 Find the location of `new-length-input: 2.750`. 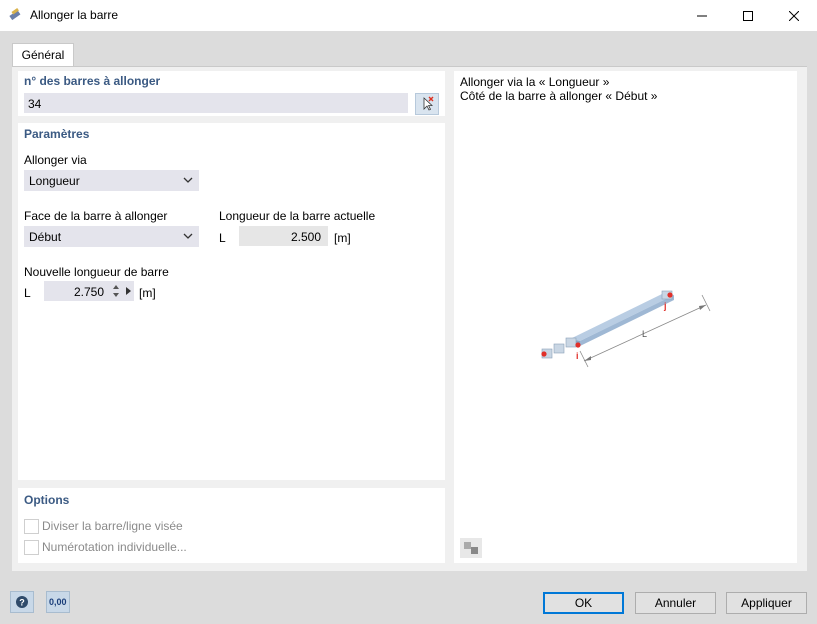

new-length-input: 2.750 is located at coordinates (89, 291).